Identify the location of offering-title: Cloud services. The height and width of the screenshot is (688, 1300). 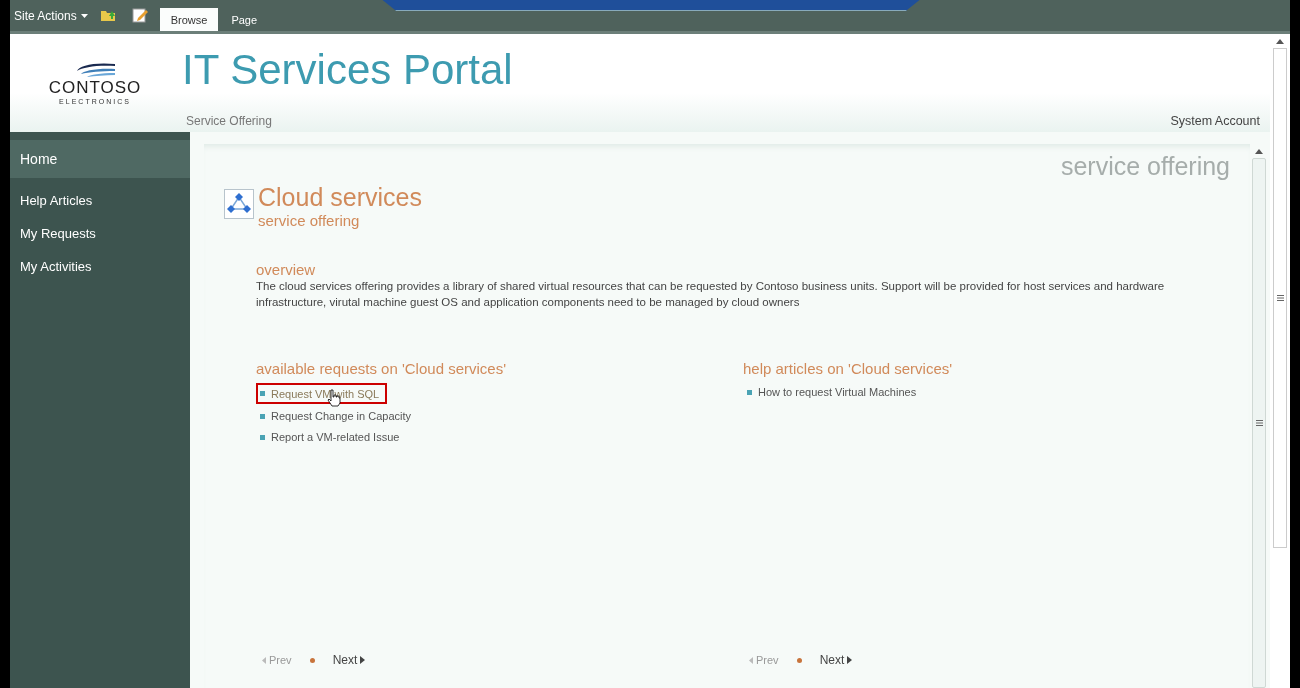
(340, 197).